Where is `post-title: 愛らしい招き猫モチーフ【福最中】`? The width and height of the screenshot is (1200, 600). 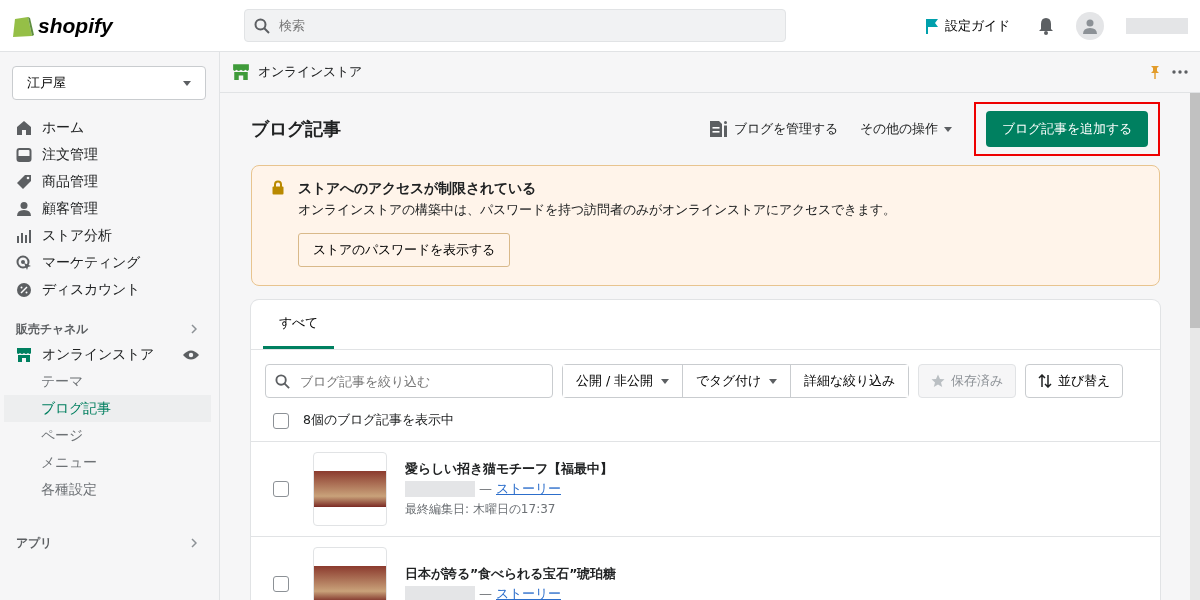
post-title: 愛らしい招き猫モチーフ【福最中】 is located at coordinates (509, 469).